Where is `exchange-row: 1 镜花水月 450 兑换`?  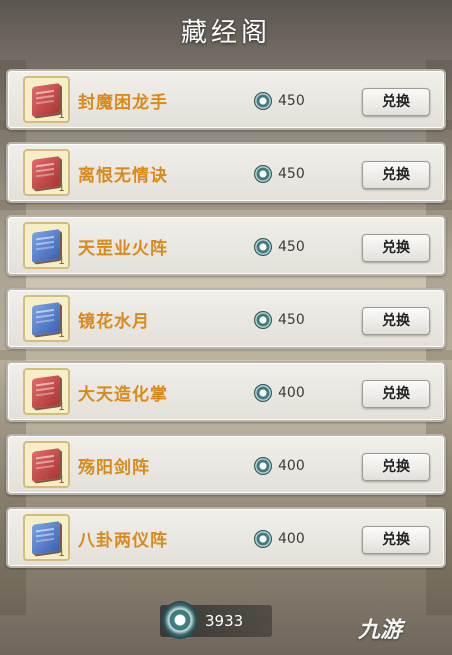 exchange-row: 1 镜花水月 450 兑换 is located at coordinates (226, 318).